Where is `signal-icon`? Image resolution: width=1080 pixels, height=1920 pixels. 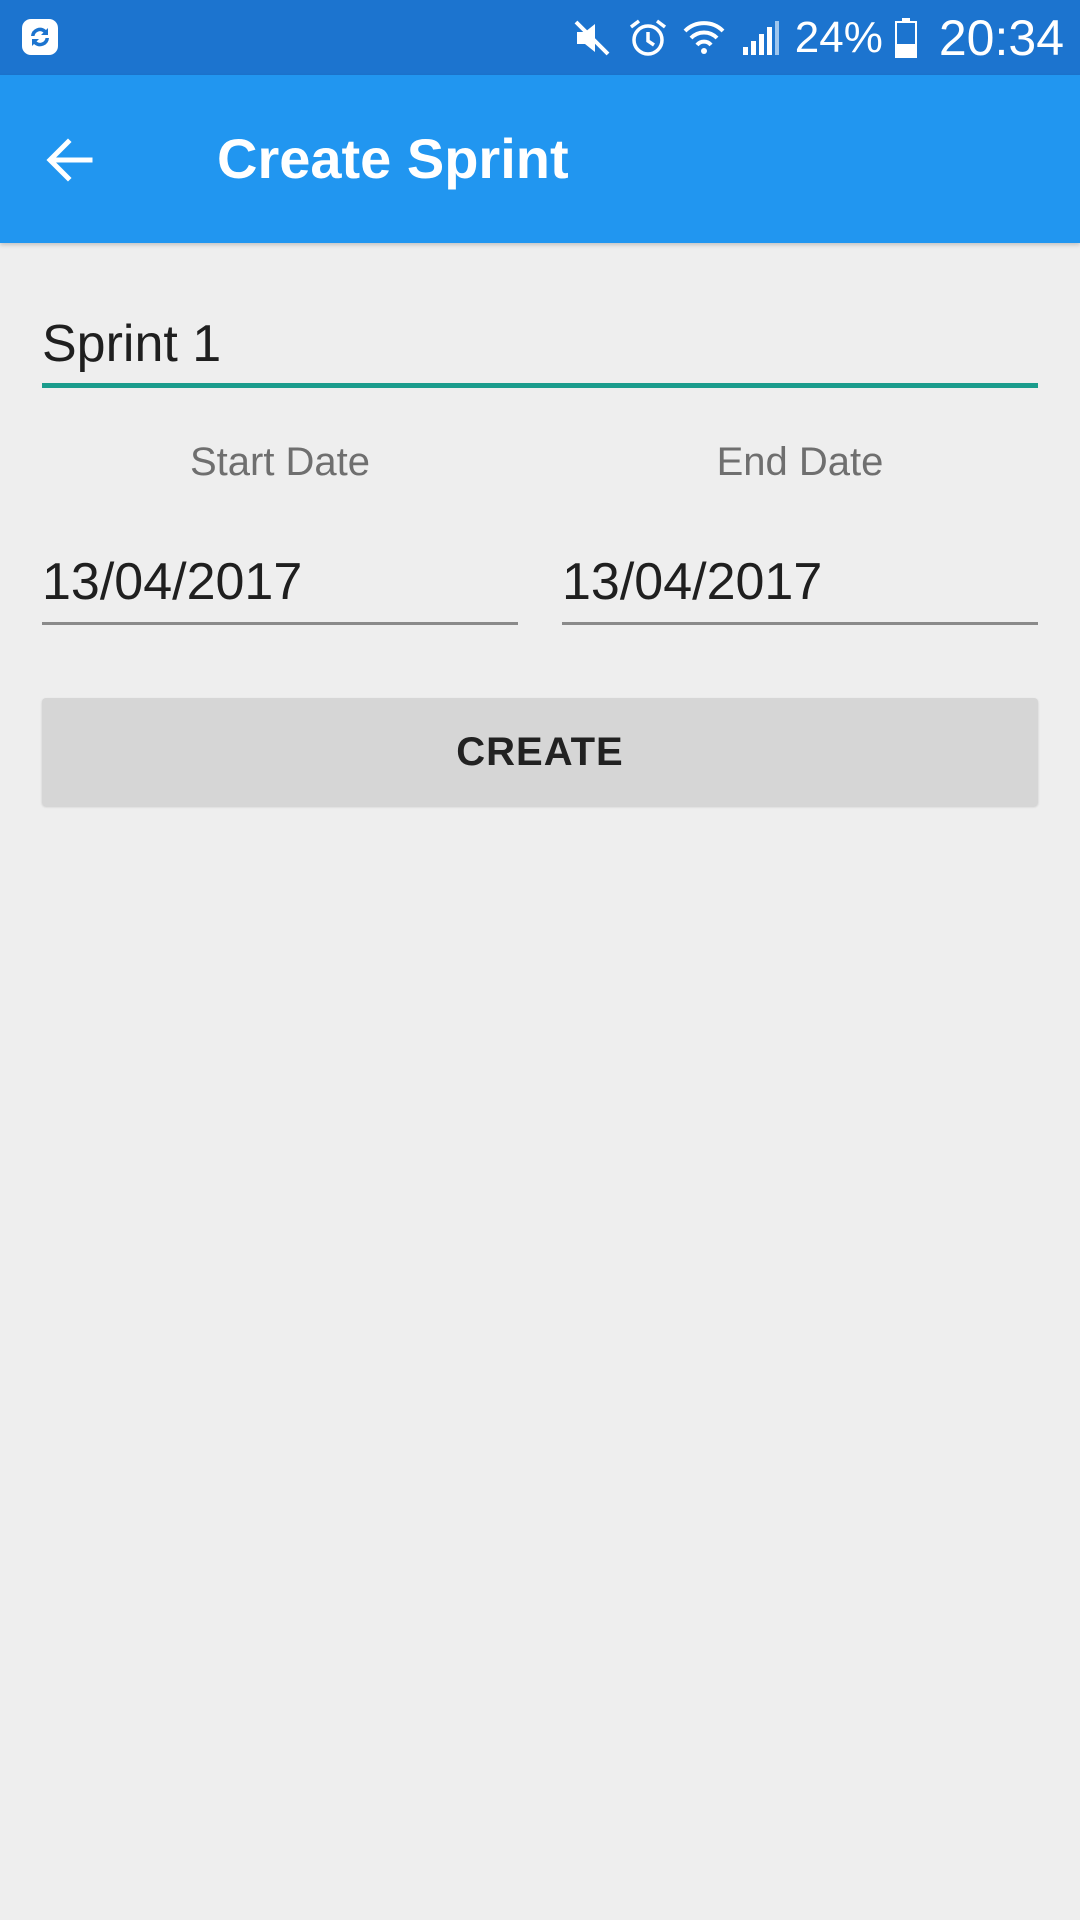
signal-icon is located at coordinates (760, 37).